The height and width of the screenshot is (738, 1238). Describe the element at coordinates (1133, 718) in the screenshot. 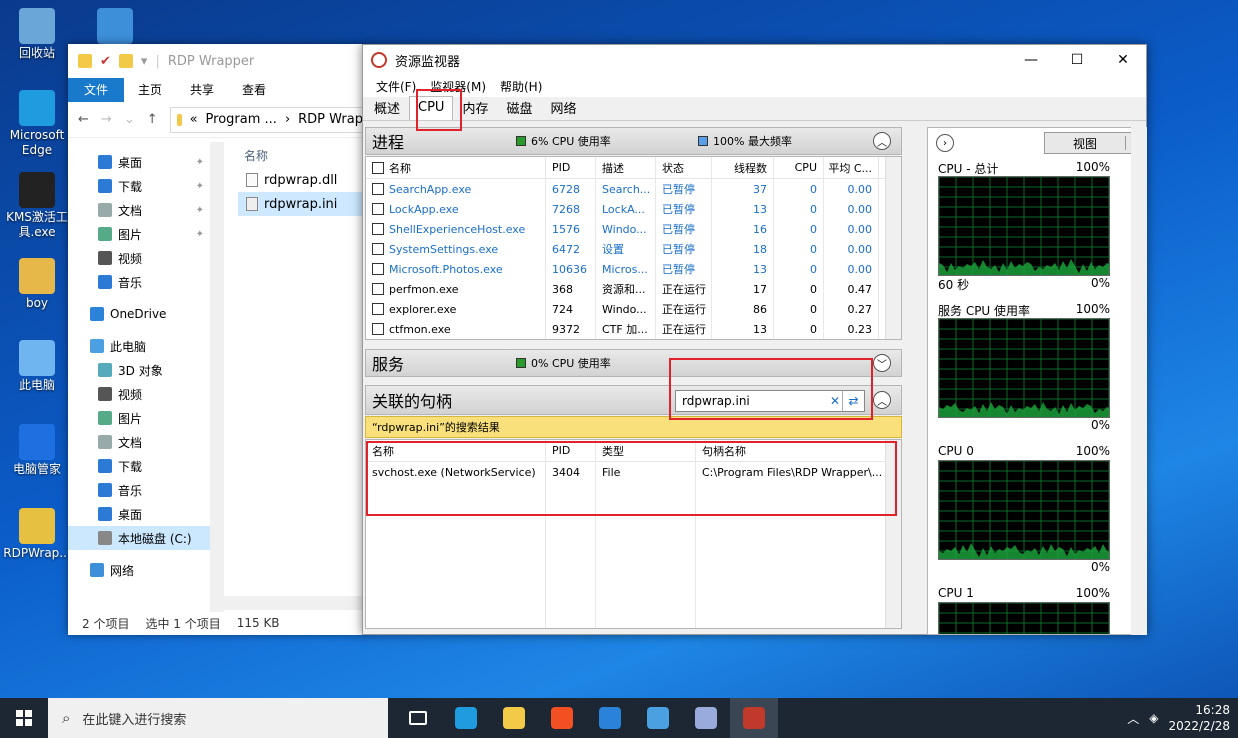

I see `chevron-up-icon: ︿` at that location.